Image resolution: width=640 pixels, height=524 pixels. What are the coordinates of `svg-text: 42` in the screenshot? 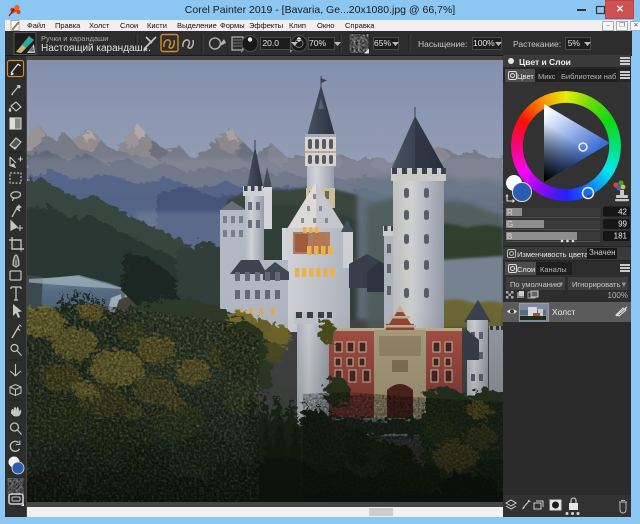 It's located at (622, 212).